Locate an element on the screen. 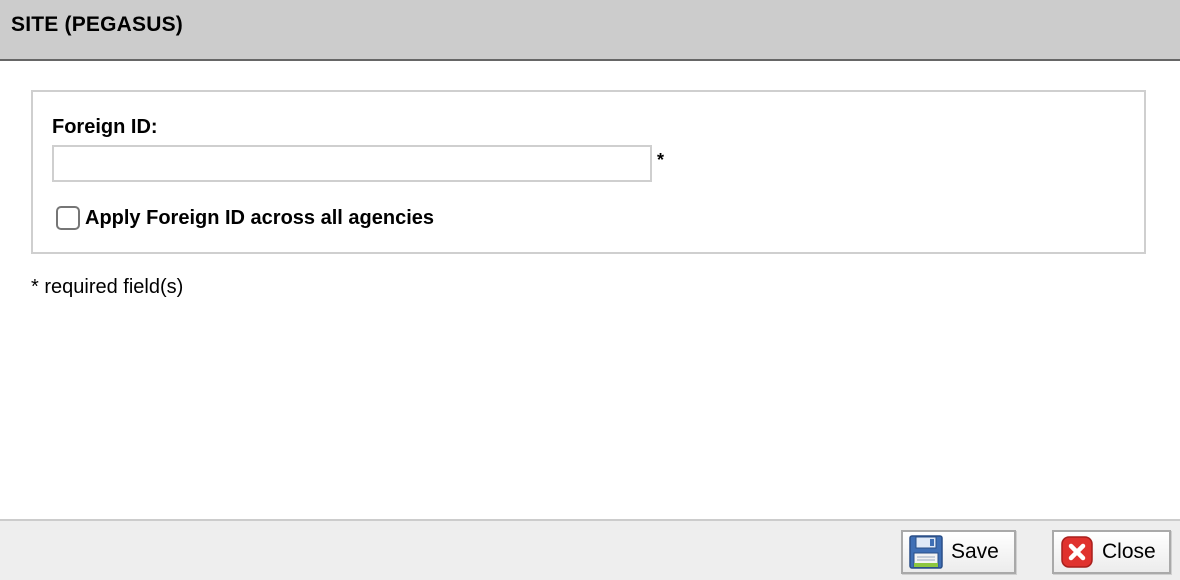 The image size is (1180, 580). required-marker: * is located at coordinates (661, 160).